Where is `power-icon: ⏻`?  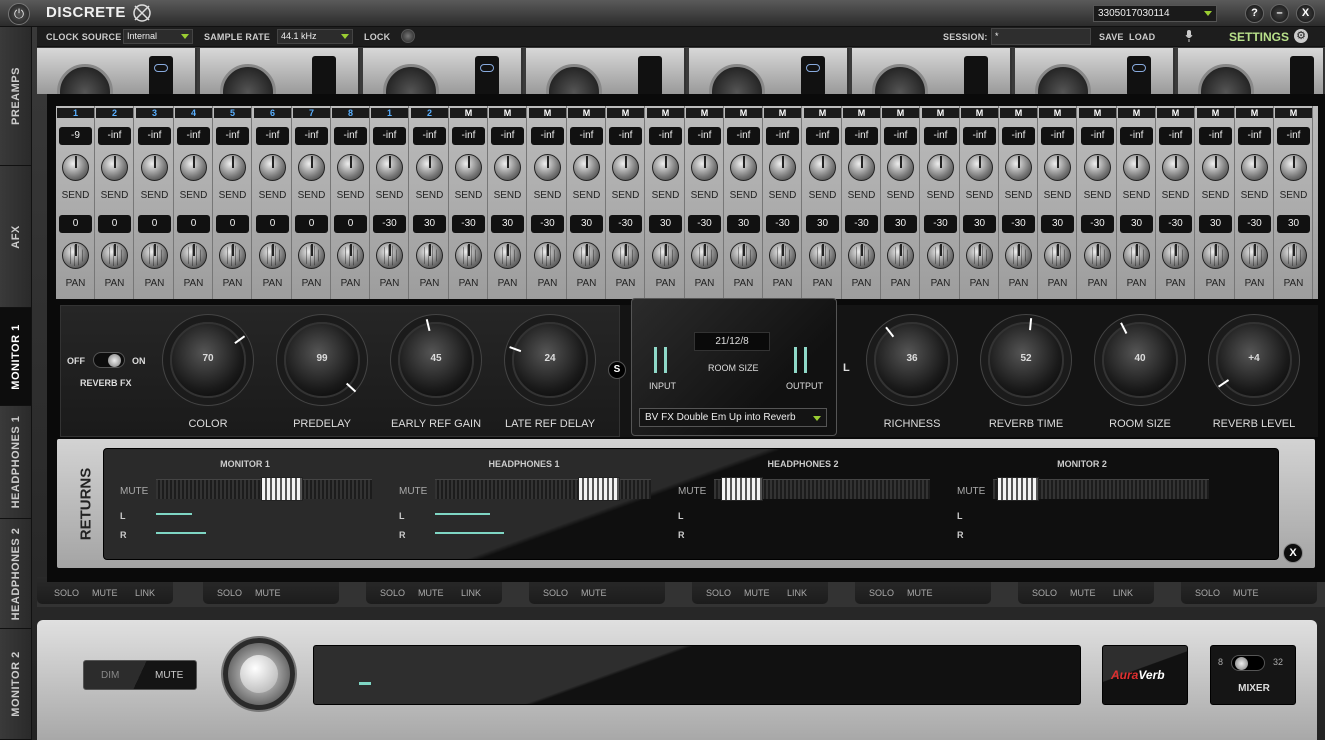
power-icon: ⏻ is located at coordinates (19, 14).